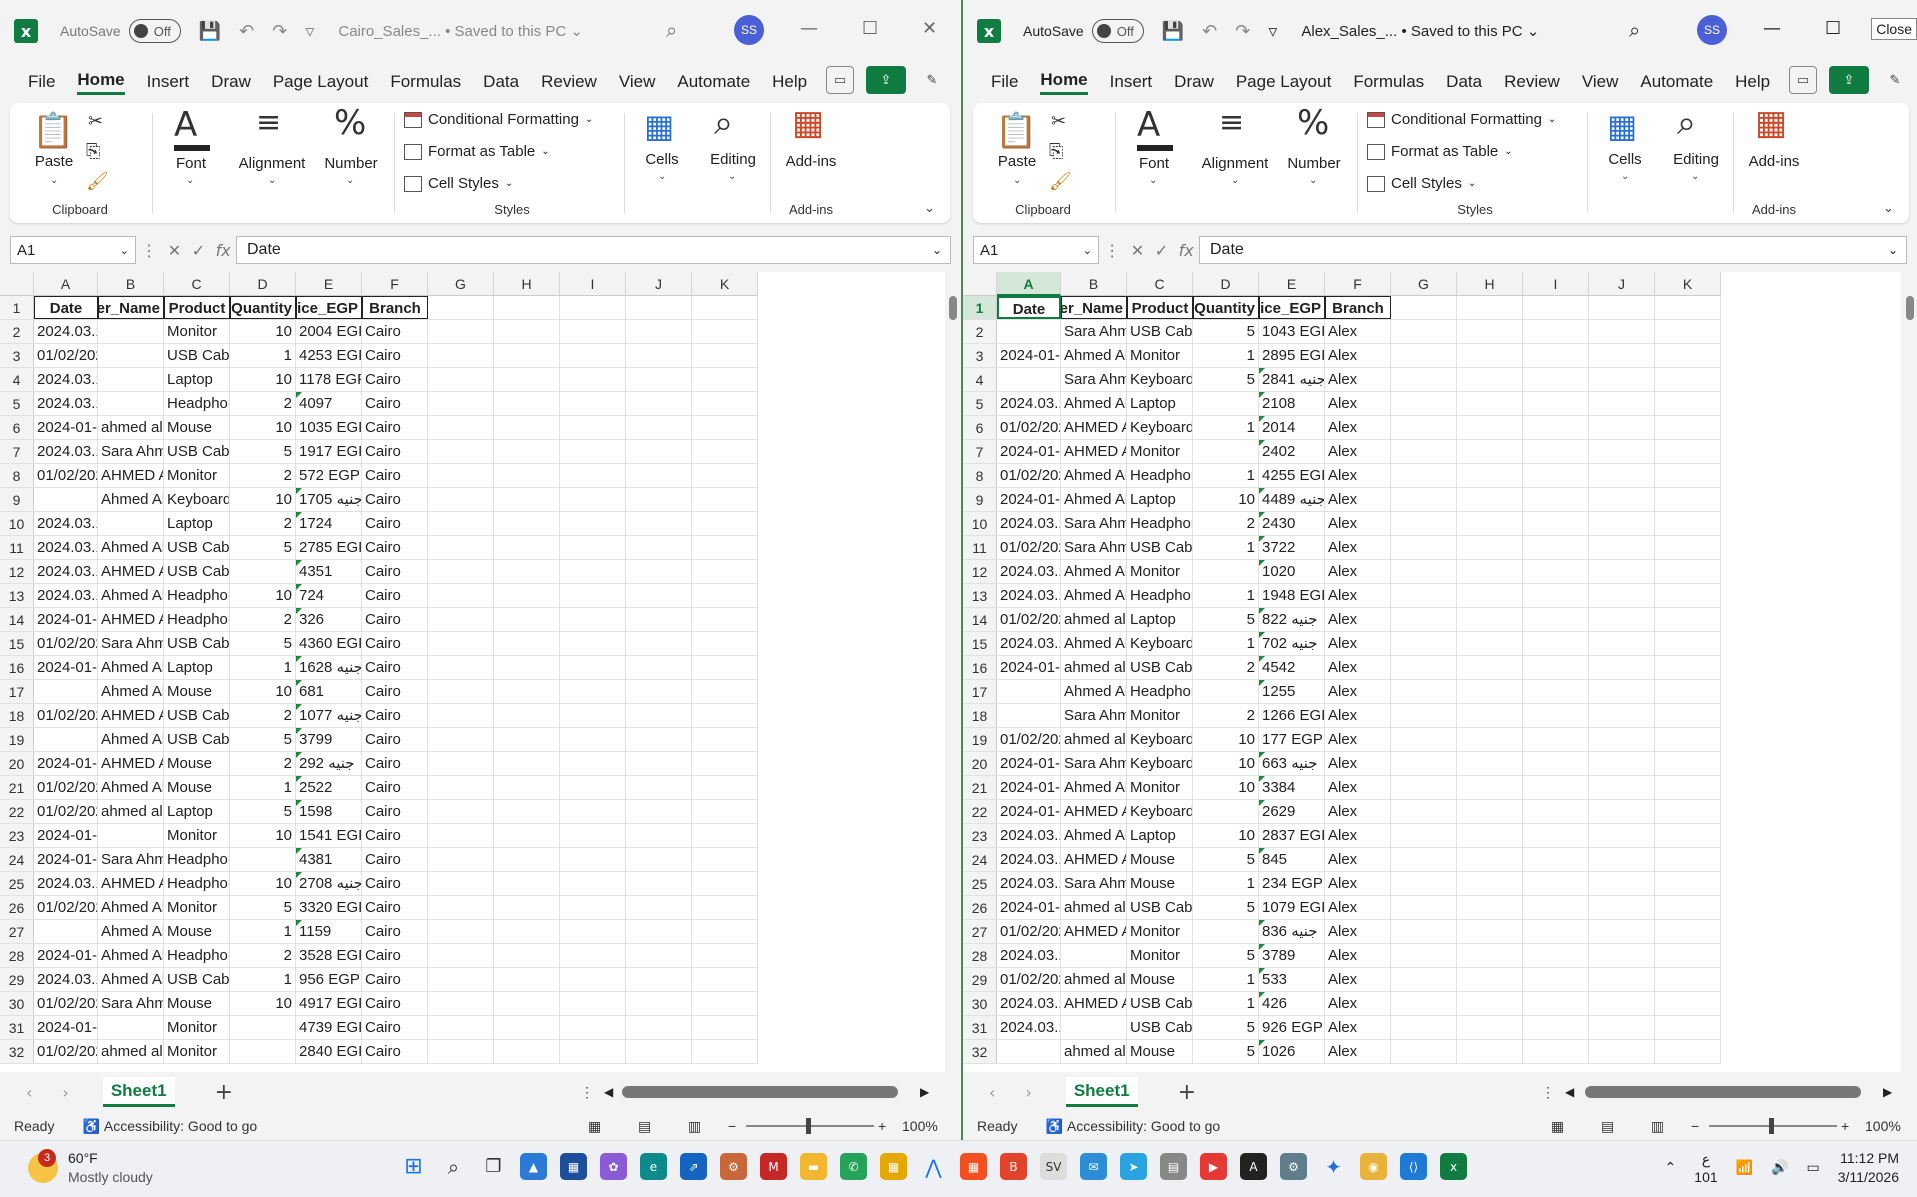  I want to click on cell-i25, so click(593, 883).